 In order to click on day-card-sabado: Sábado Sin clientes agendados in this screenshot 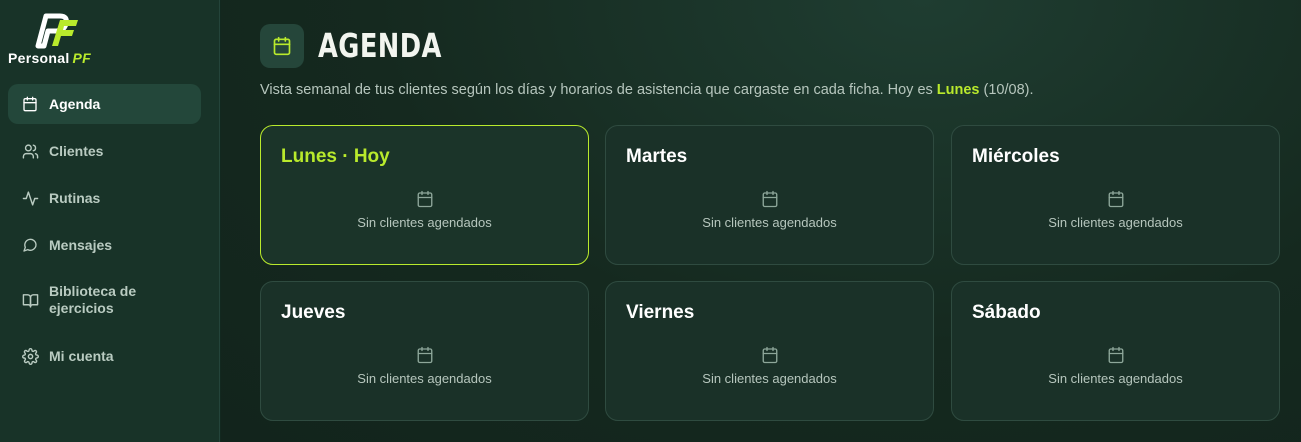, I will do `click(1115, 351)`.